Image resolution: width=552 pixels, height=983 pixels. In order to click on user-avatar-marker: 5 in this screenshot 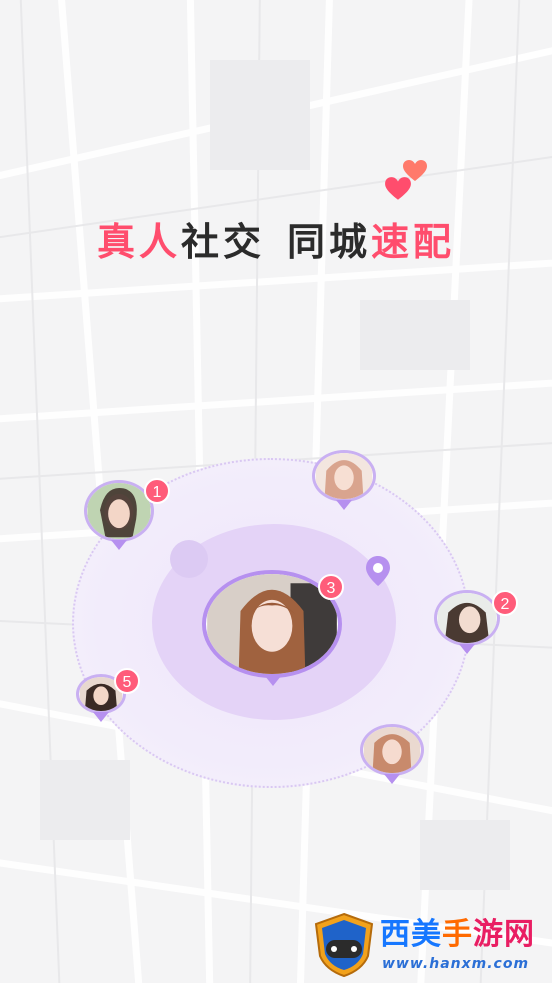, I will do `click(108, 695)`.